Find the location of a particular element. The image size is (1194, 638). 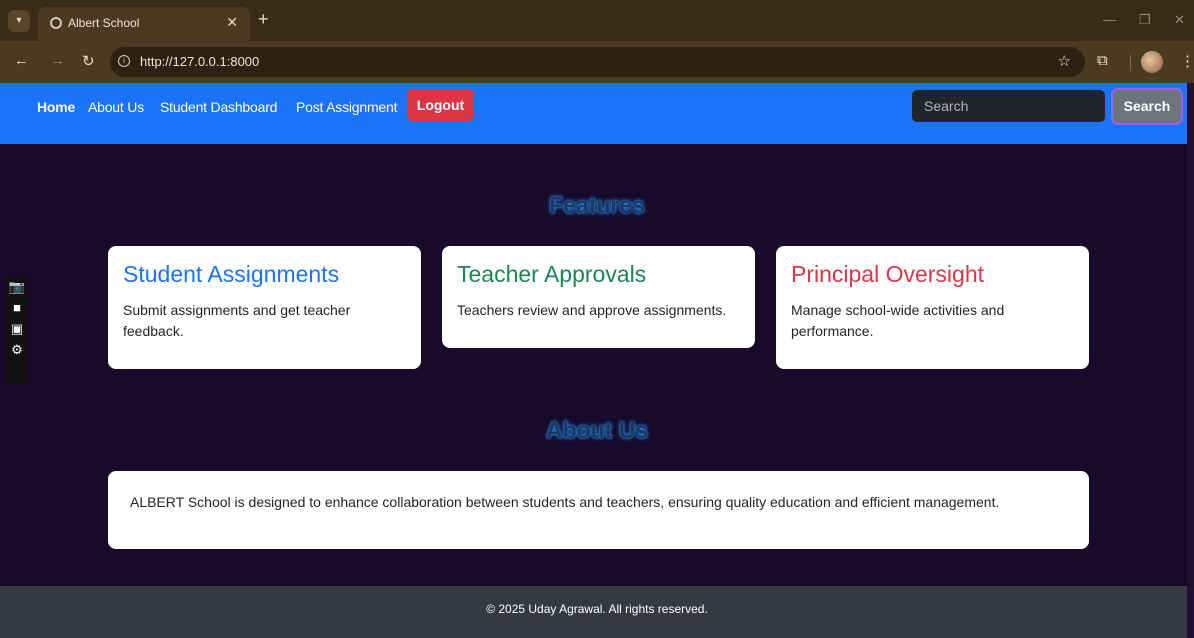

browser-tab-bar: ▾ Albert School ✕ + — ❐ ✕ is located at coordinates (597, 20).